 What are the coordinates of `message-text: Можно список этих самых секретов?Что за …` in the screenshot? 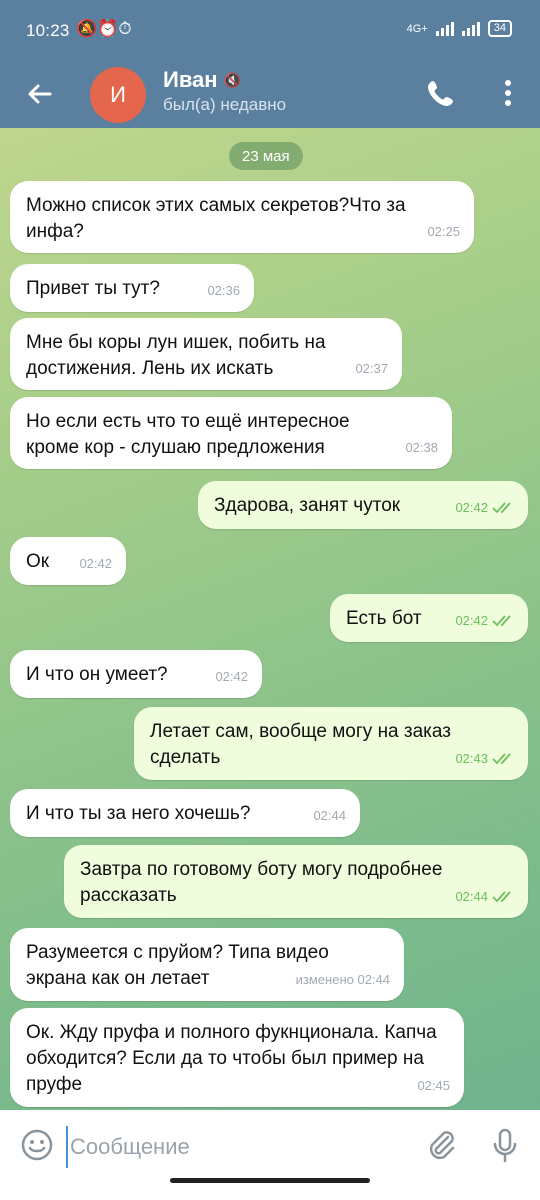 It's located at (216, 218).